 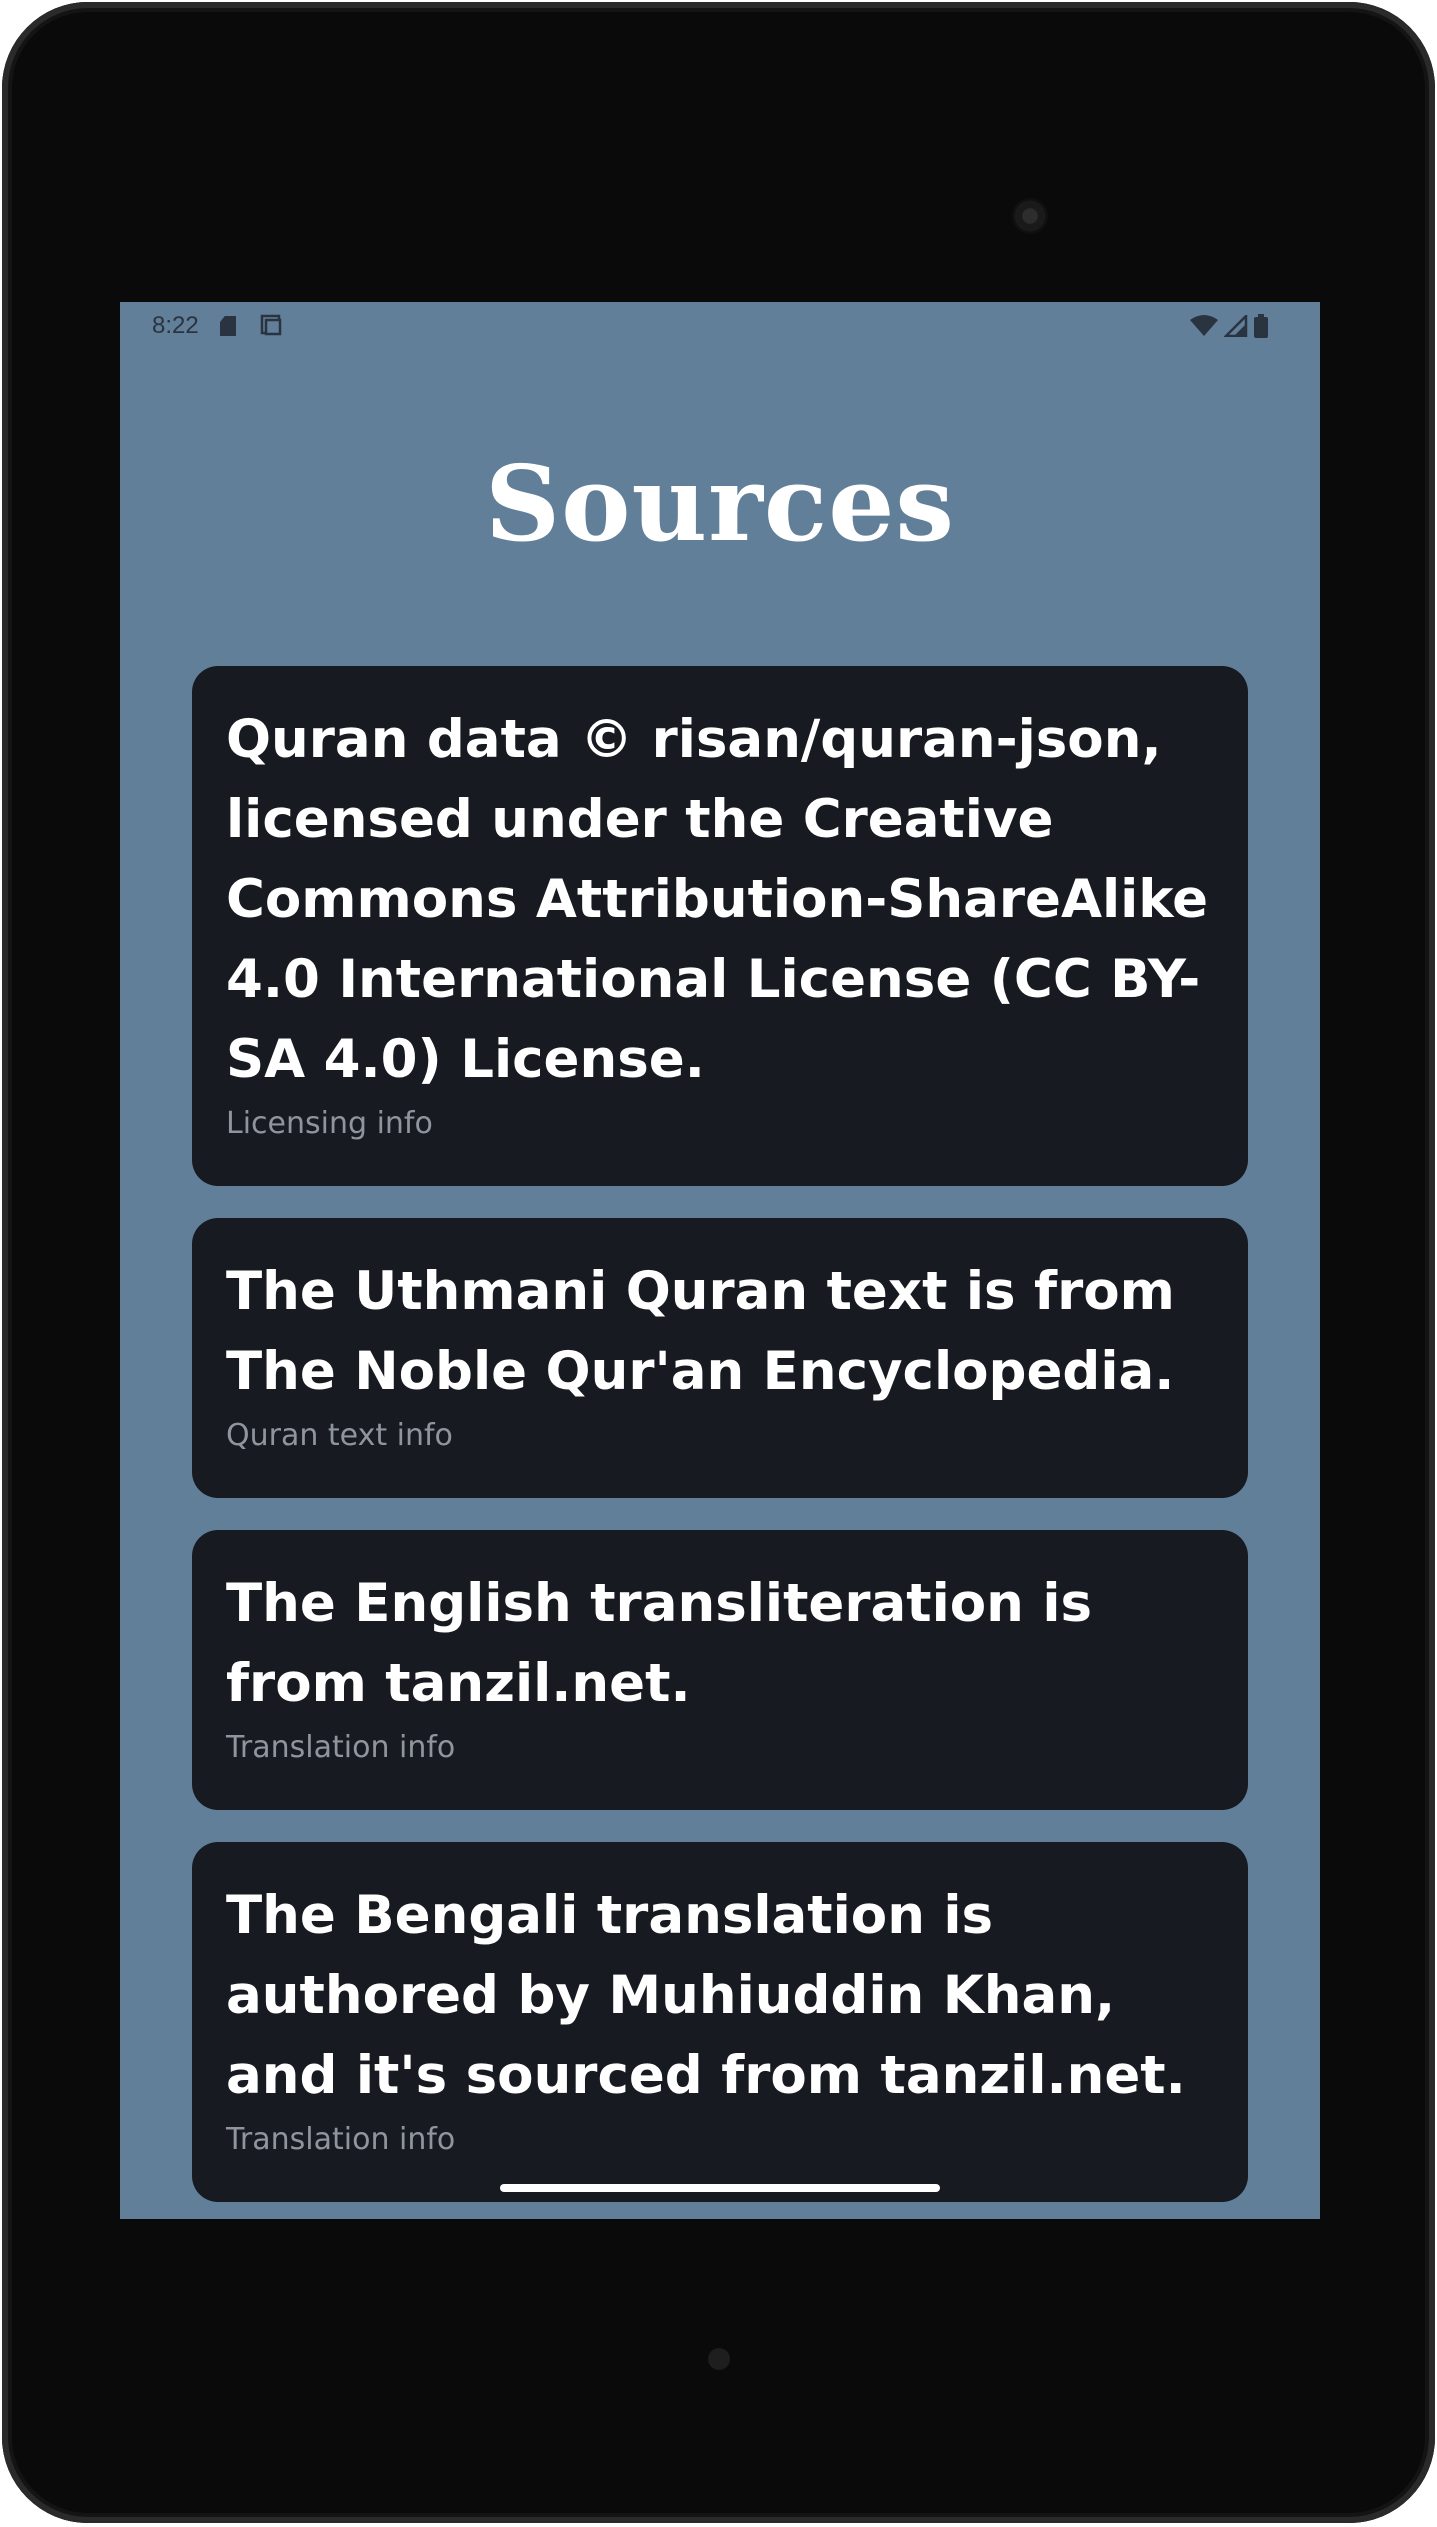 What do you see at coordinates (719, 2359) in the screenshot?
I see `ambient-sensor` at bounding box center [719, 2359].